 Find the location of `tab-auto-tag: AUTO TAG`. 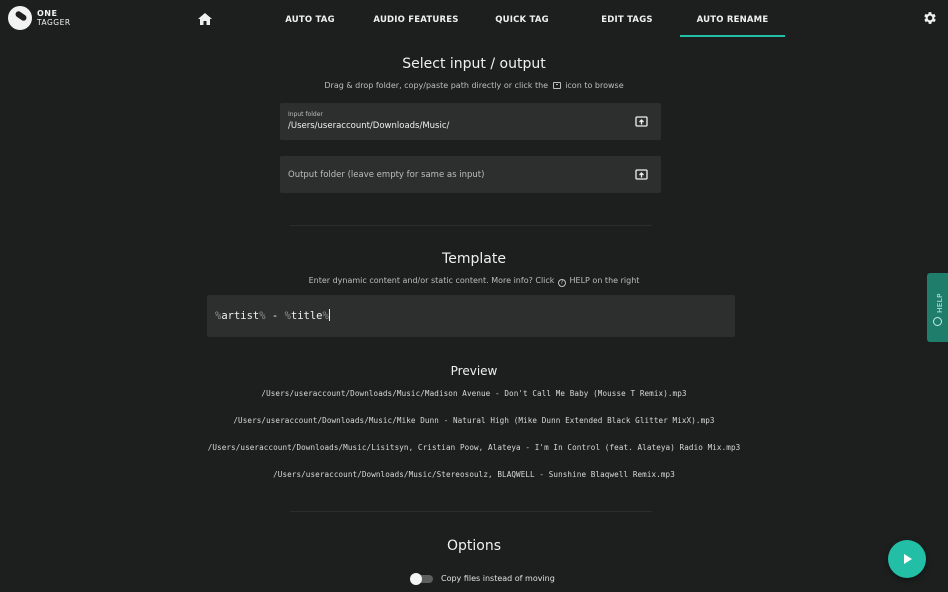

tab-auto-tag: AUTO TAG is located at coordinates (310, 18).